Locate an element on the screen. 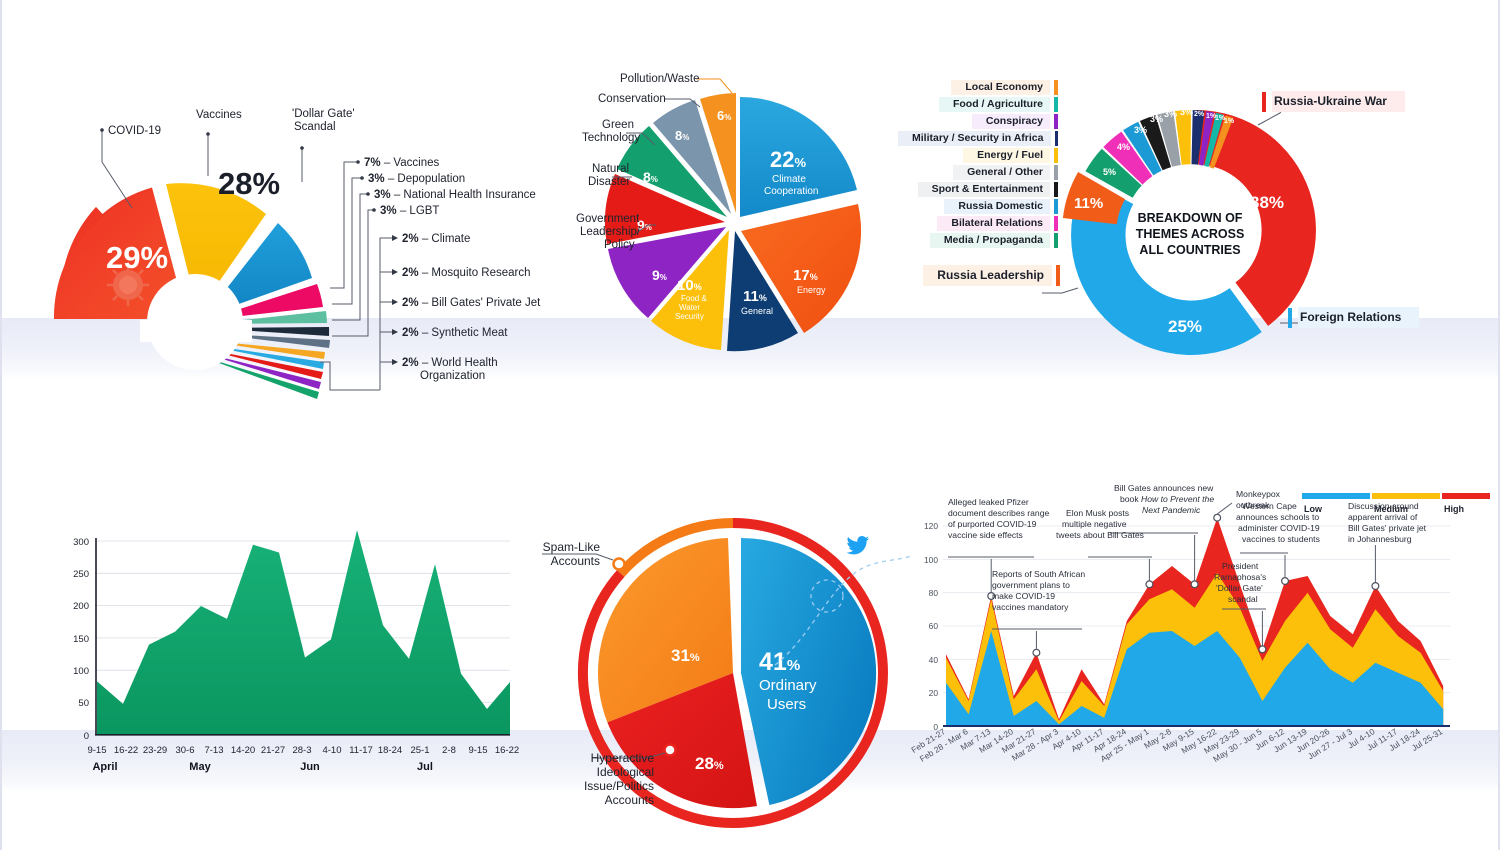 Image resolution: width=1500 pixels, height=850 pixels. callout-pct-7-vaccines: 7% is located at coordinates (372, 163).